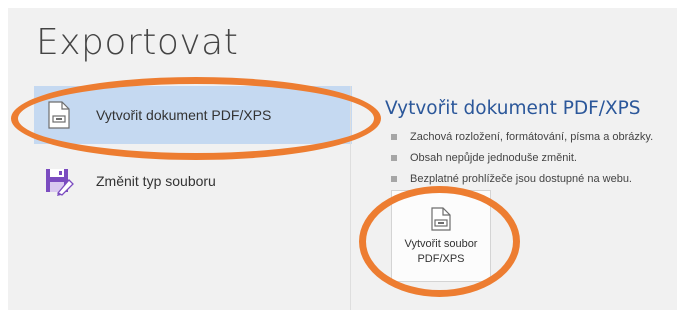 This screenshot has height=318, width=685. What do you see at coordinates (441, 236) in the screenshot?
I see `create-pdf-xps-button: Vytvořit soubor PDF/XPS` at bounding box center [441, 236].